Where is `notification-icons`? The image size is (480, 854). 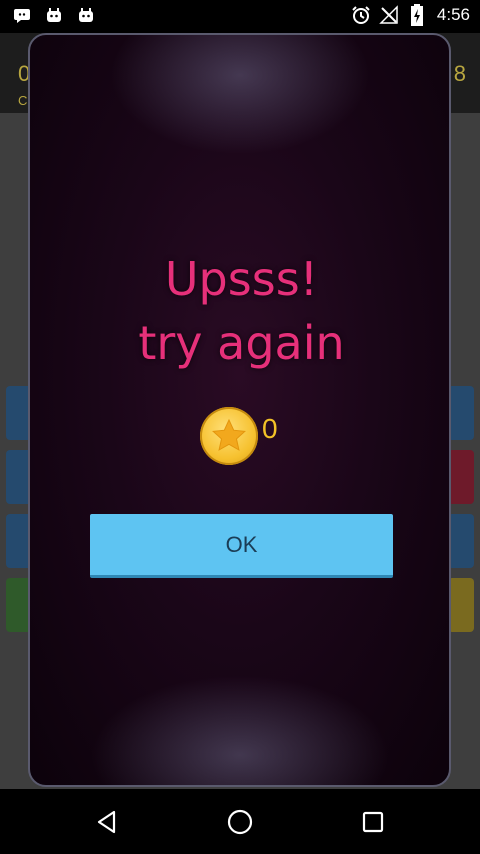 notification-icons is located at coordinates (54, 16).